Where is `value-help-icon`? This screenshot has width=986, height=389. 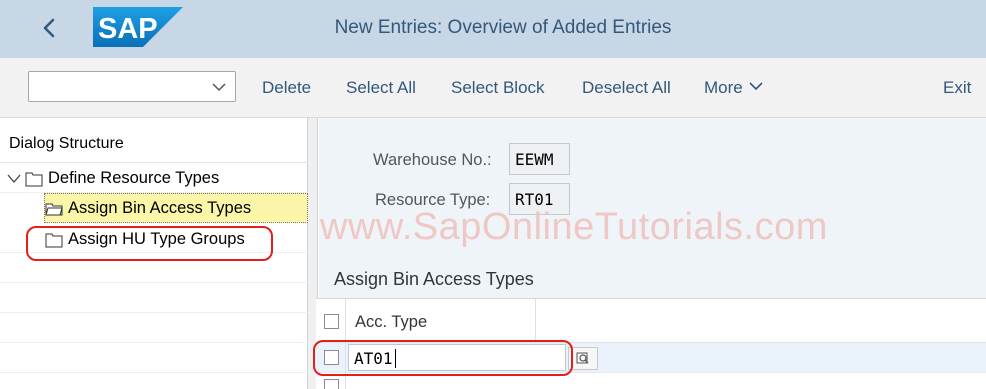
value-help-icon is located at coordinates (582, 358).